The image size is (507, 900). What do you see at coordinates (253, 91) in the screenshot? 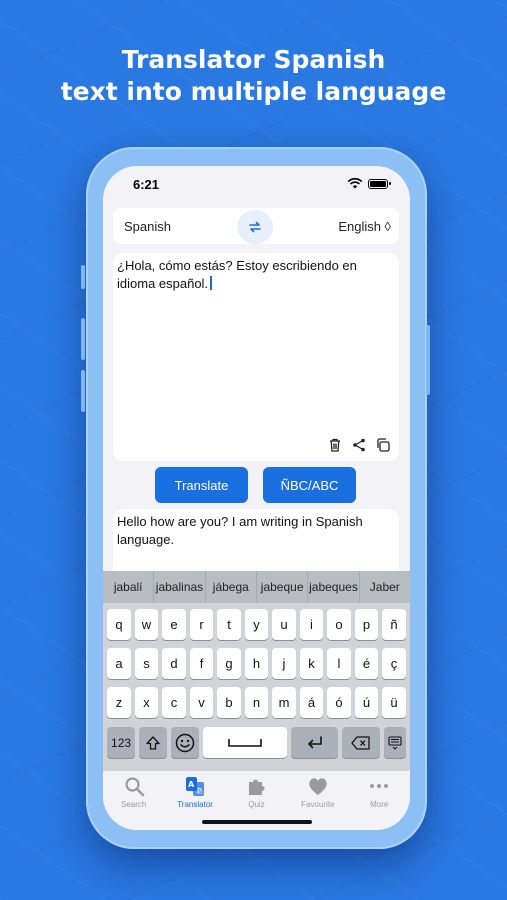
I see `headline-line-2: text into multiple language` at bounding box center [253, 91].